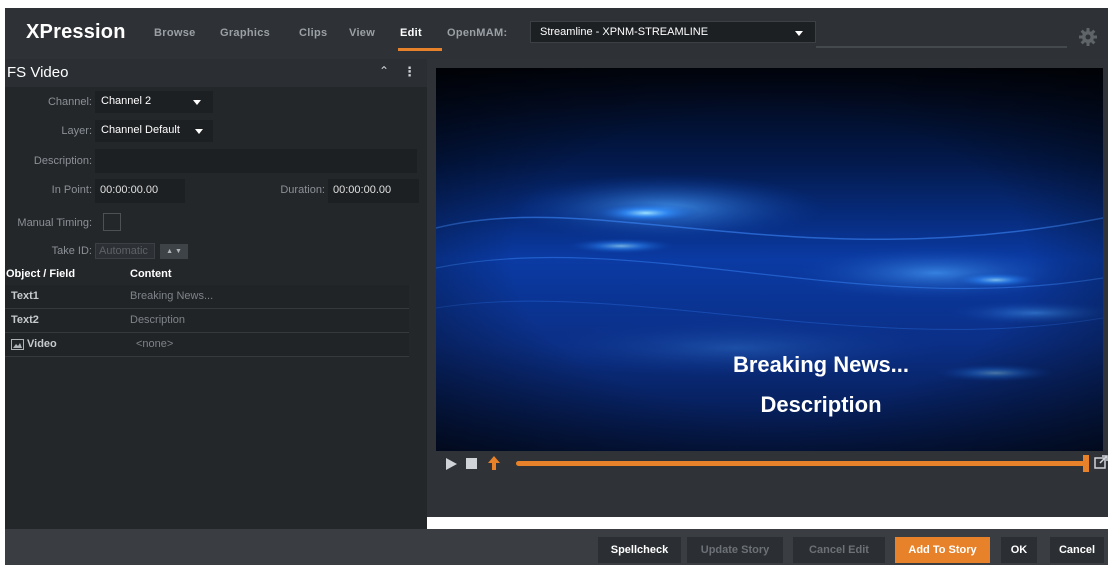  Describe the element at coordinates (800, 463) in the screenshot. I see `timeline-scrubber` at that location.